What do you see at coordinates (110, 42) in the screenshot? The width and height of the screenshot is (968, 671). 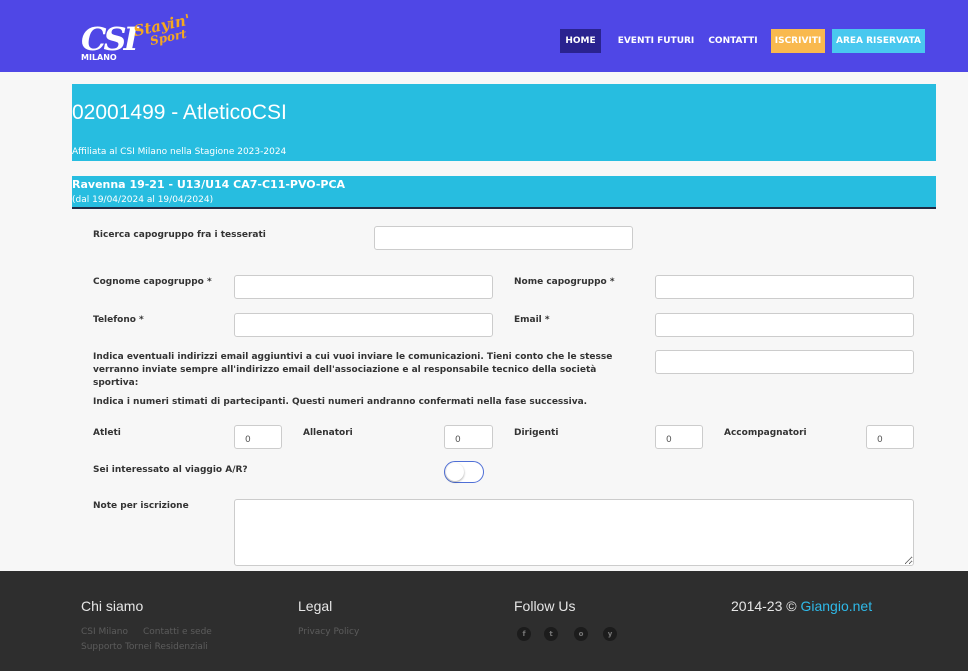 I see `csi-milano-logo: CSI MILANO` at bounding box center [110, 42].